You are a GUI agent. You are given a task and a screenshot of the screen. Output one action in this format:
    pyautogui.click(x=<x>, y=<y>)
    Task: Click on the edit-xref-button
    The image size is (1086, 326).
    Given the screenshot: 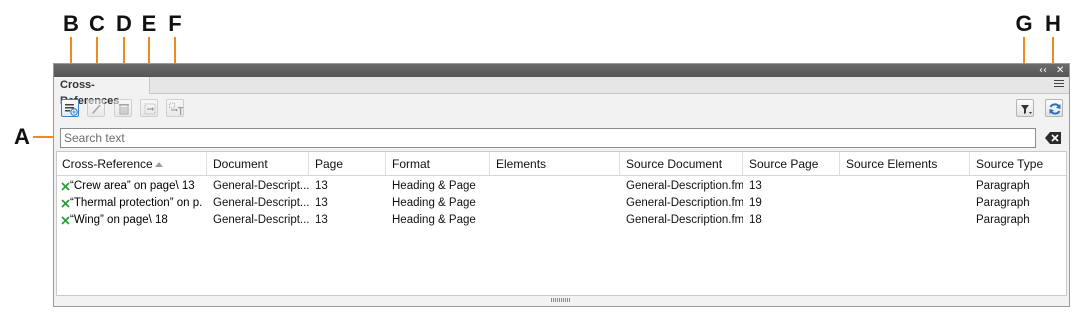 What is the action you would take?
    pyautogui.click(x=96, y=108)
    